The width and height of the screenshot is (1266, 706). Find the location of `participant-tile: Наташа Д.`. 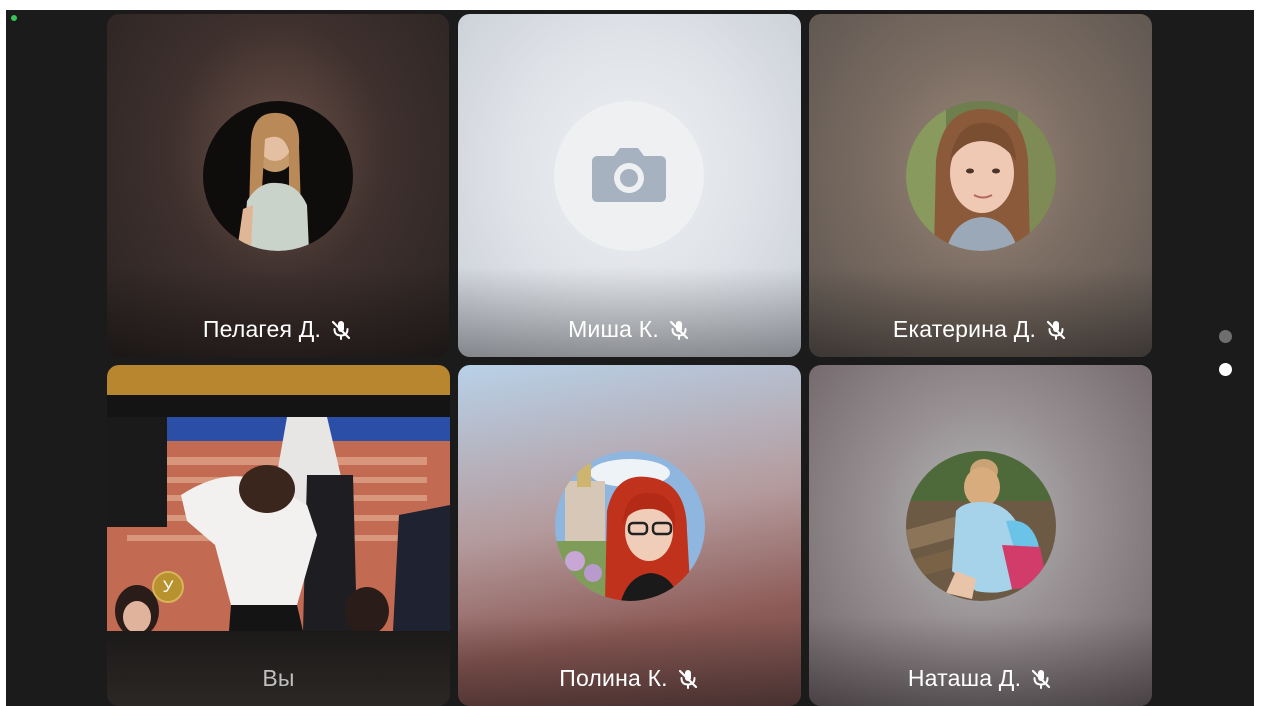

participant-tile: Наташа Д. is located at coordinates (980, 535).